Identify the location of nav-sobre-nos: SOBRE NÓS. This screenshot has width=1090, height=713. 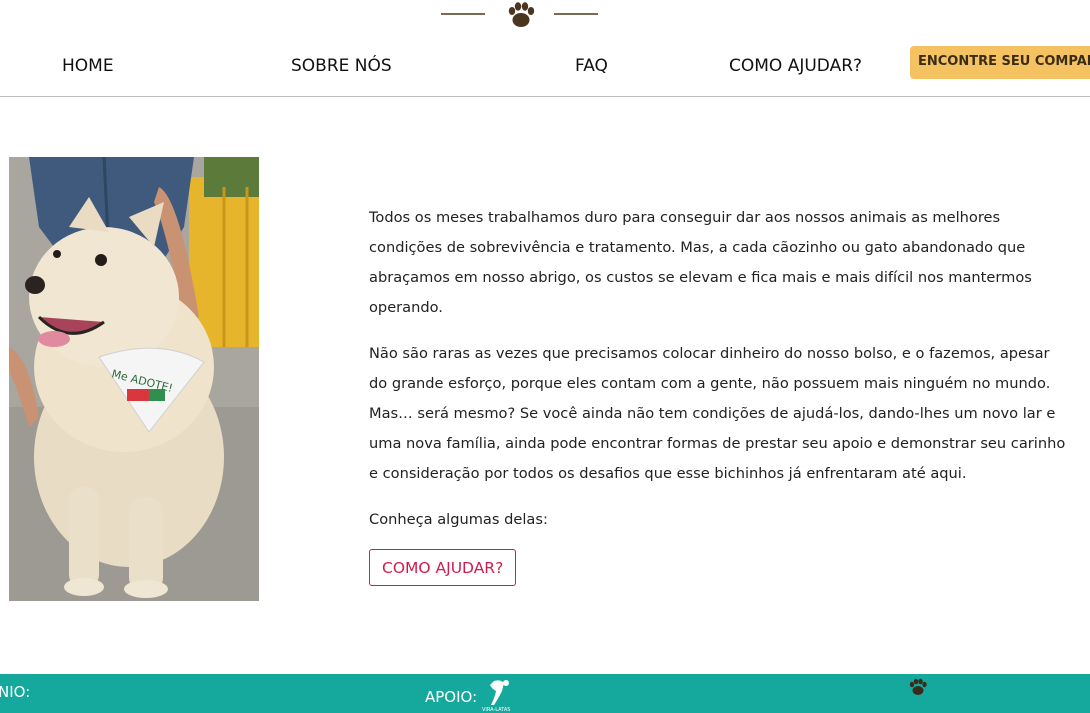
(341, 66).